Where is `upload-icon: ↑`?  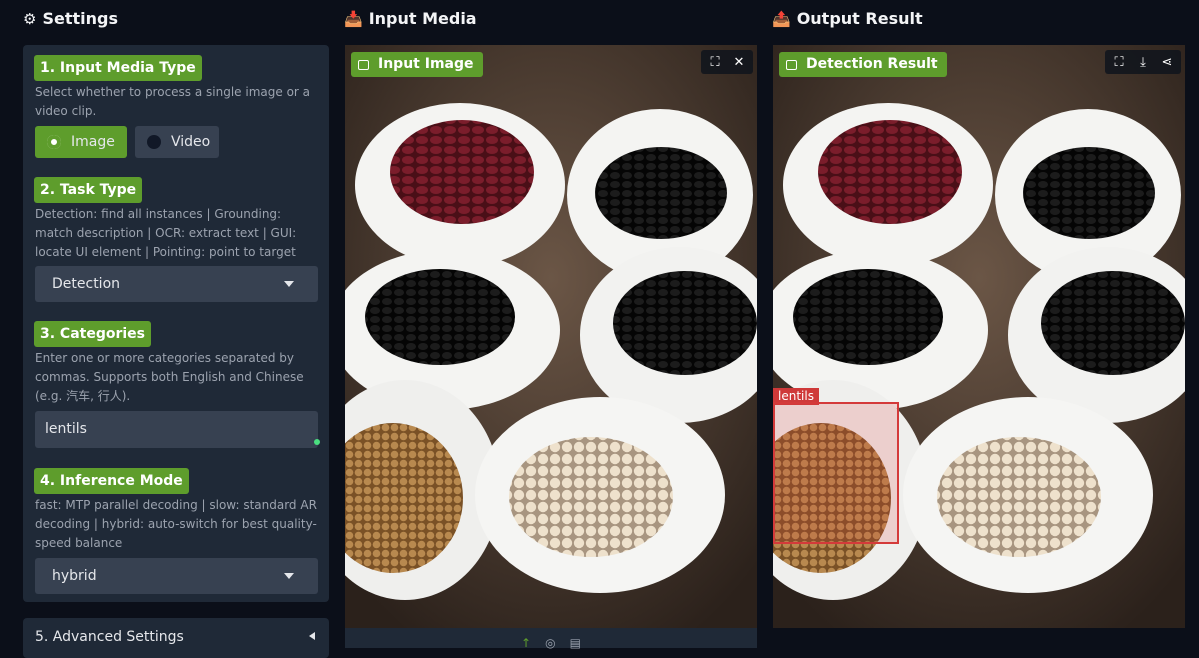
upload-icon: ↑ is located at coordinates (526, 643).